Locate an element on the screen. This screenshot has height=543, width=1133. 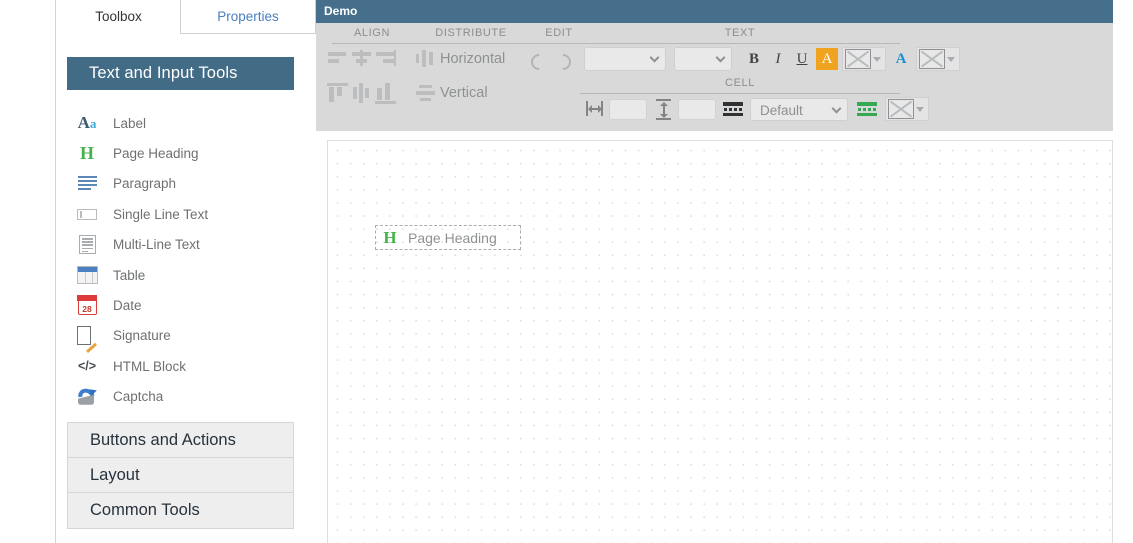
tool-label-text: Multi-Line Text is located at coordinates (156, 245).